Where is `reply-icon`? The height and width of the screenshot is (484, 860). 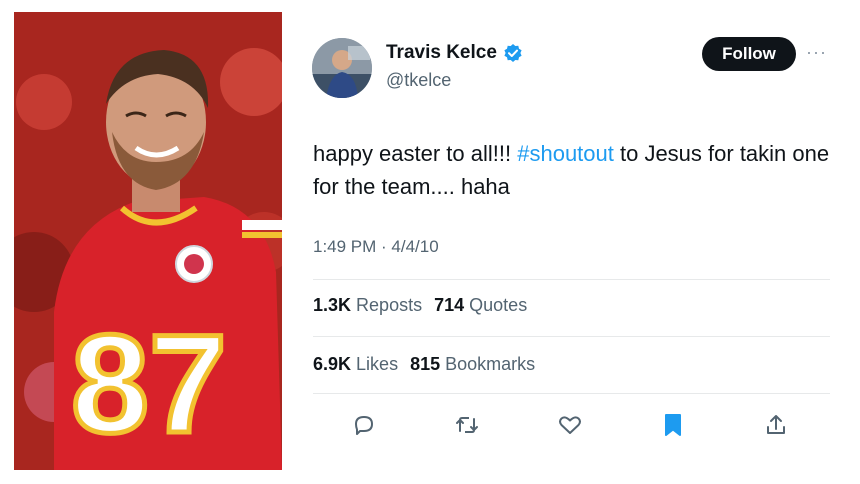 reply-icon is located at coordinates (364, 425).